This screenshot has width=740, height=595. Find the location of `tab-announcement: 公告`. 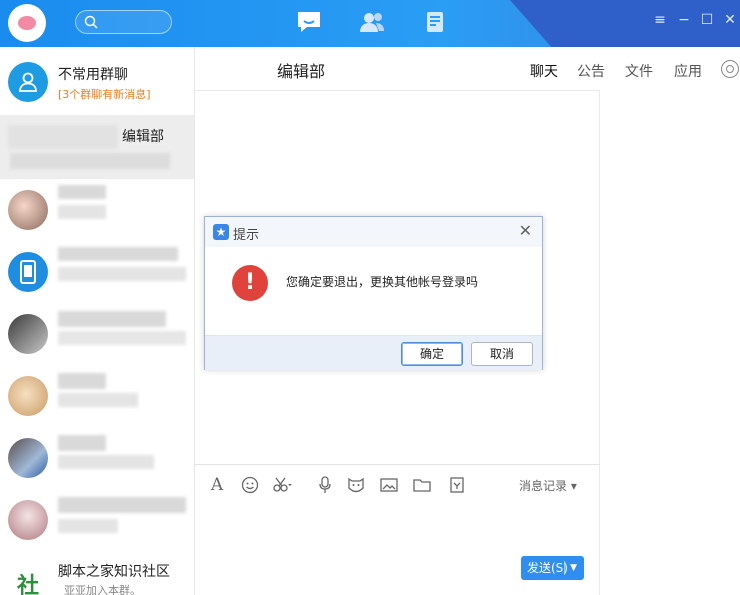

tab-announcement: 公告 is located at coordinates (591, 71).